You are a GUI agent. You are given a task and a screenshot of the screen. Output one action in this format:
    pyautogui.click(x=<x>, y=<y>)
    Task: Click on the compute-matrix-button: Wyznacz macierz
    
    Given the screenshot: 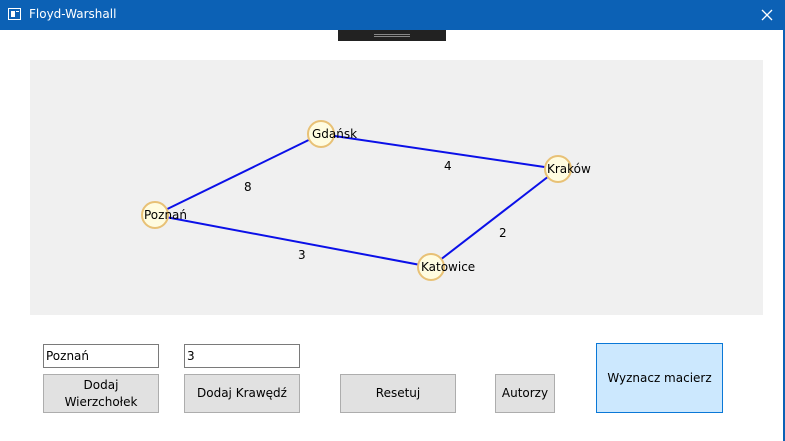 What is the action you would take?
    pyautogui.click(x=659, y=378)
    